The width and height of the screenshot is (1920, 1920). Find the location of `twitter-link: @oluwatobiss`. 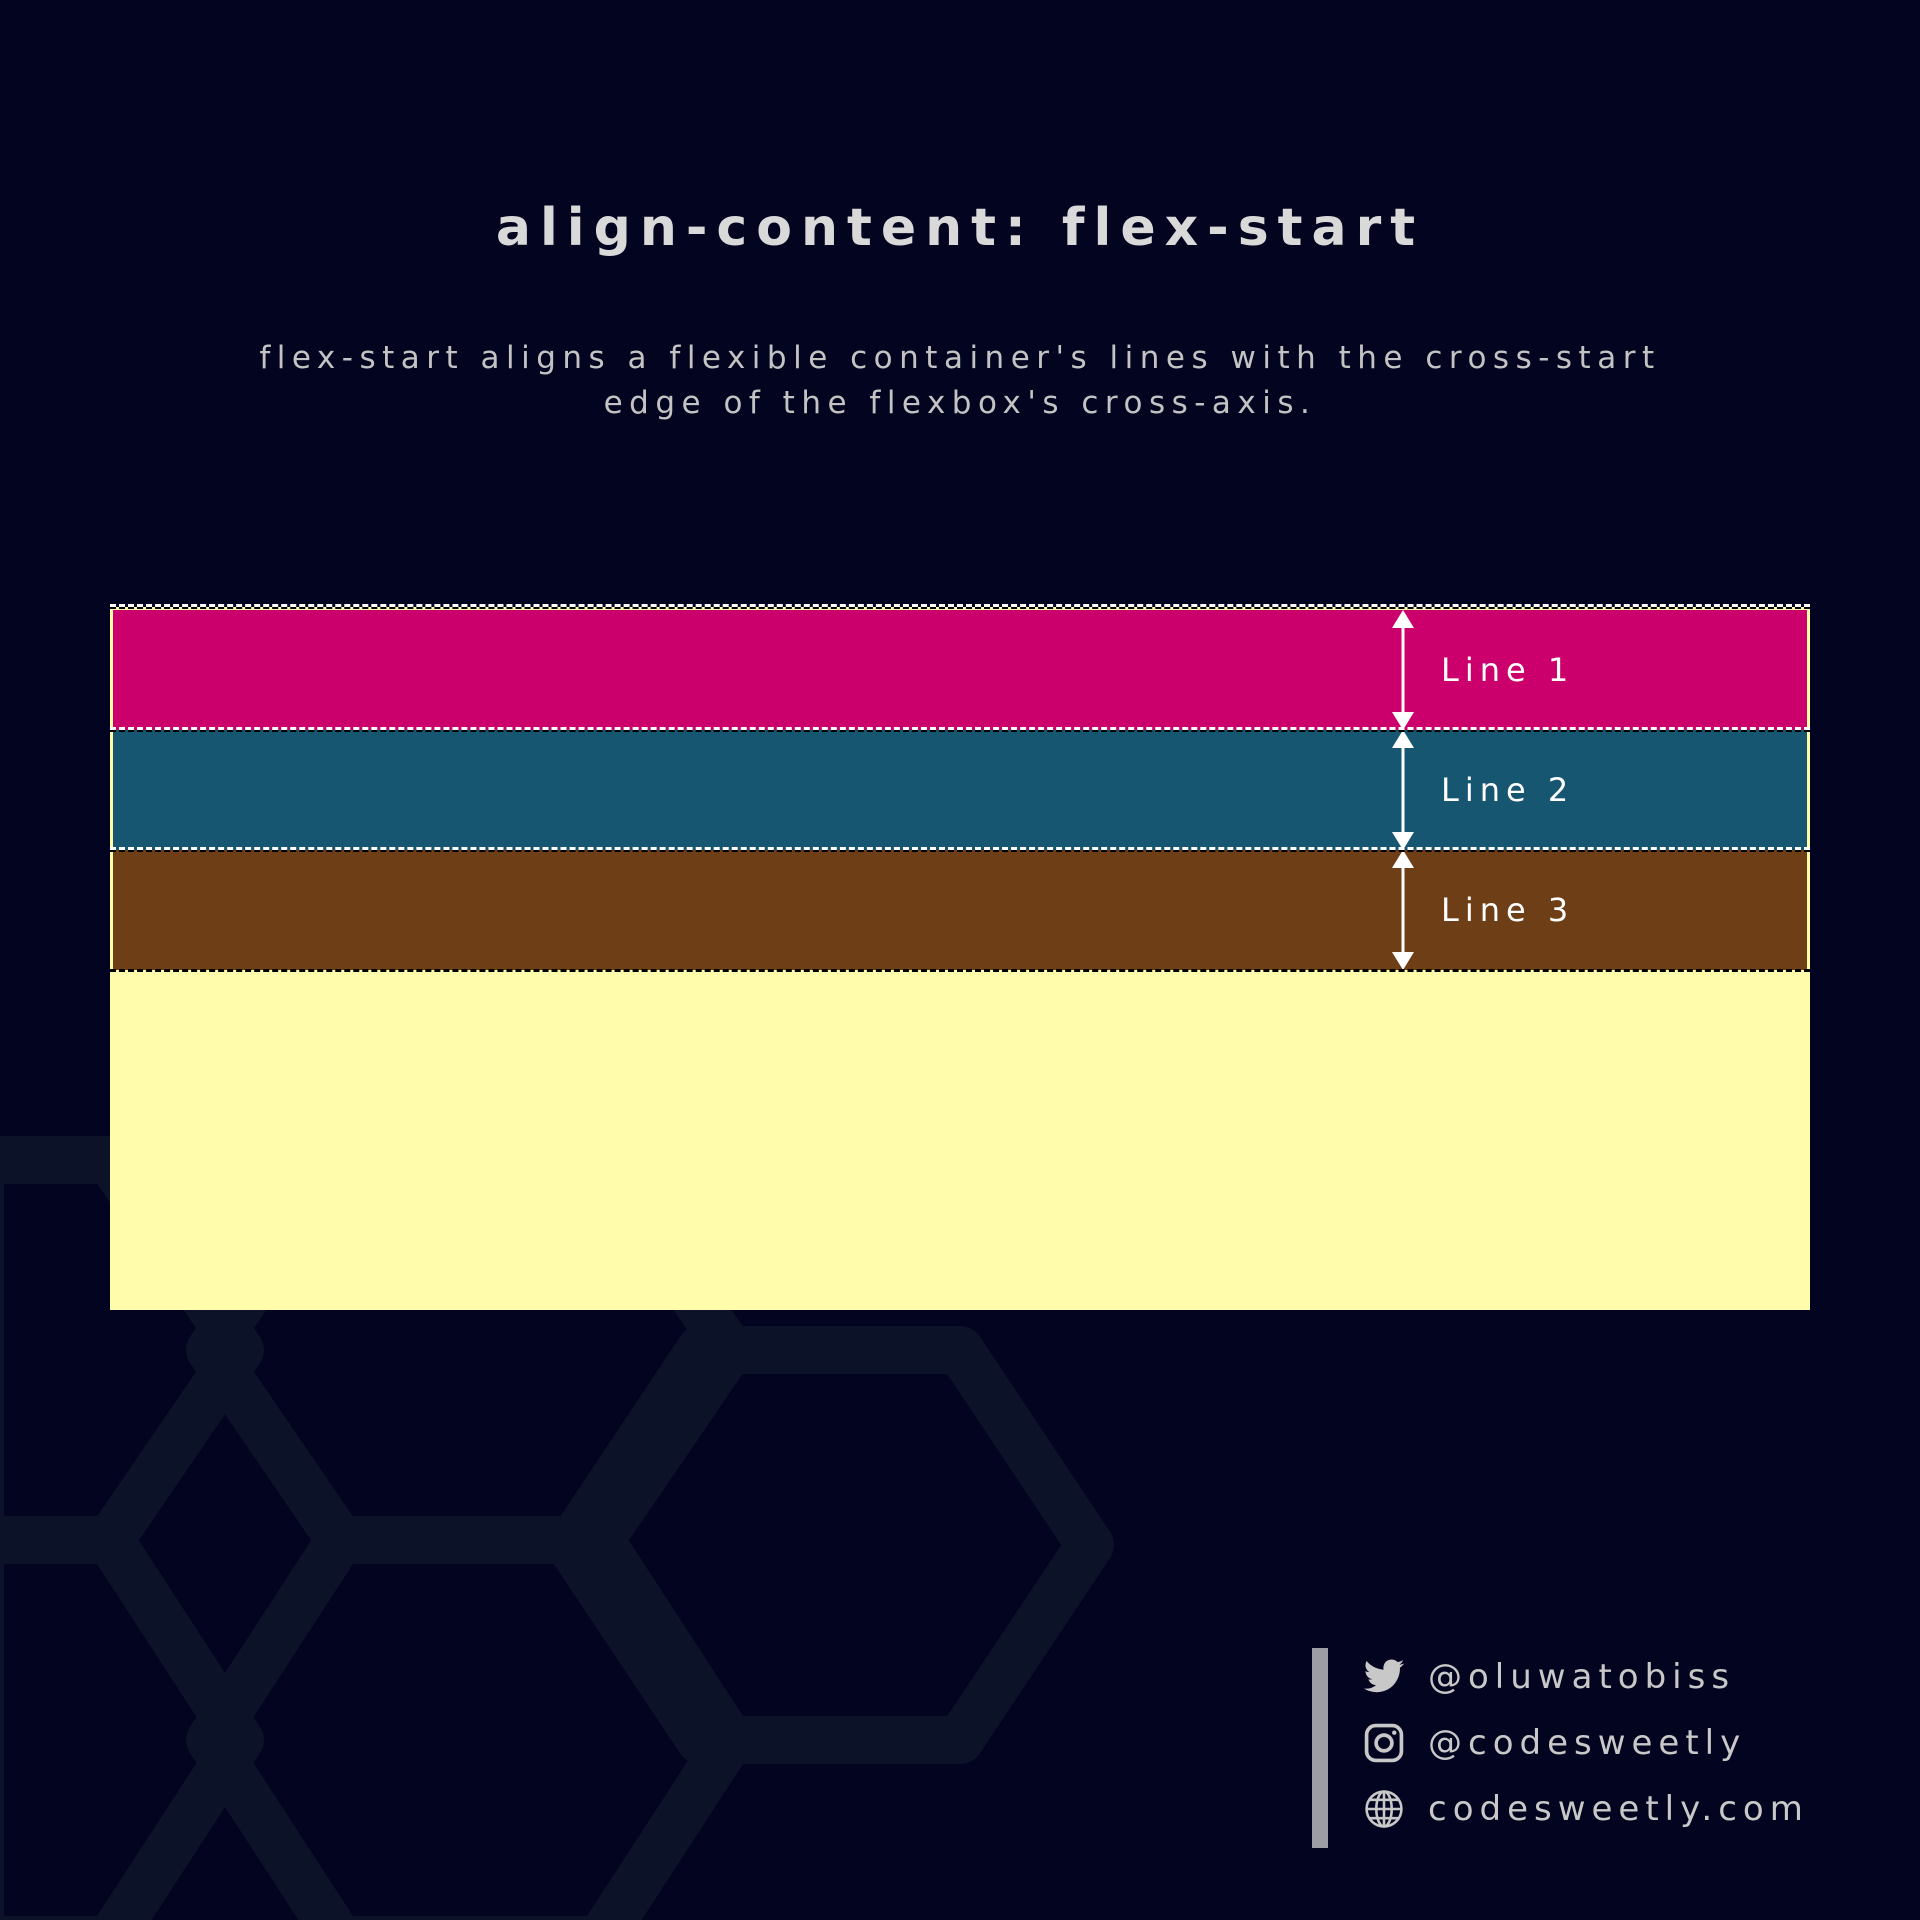

twitter-link: @oluwatobiss is located at coordinates (1548, 1677).